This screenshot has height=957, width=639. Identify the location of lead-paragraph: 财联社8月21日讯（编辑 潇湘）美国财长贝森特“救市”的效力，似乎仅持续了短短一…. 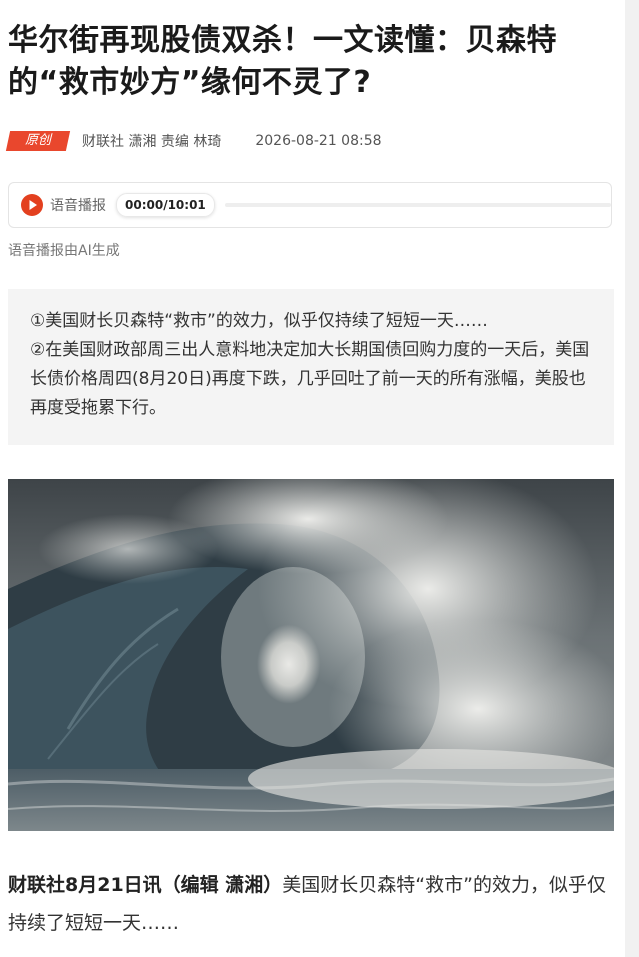
(313, 904).